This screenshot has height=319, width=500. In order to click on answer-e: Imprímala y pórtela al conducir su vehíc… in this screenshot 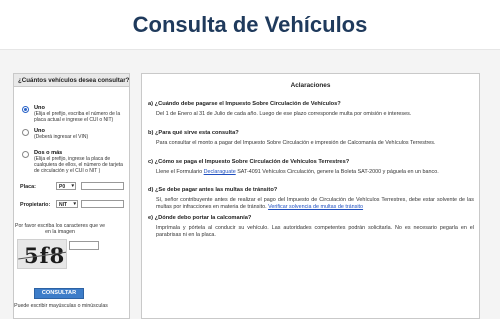, I will do `click(315, 231)`.